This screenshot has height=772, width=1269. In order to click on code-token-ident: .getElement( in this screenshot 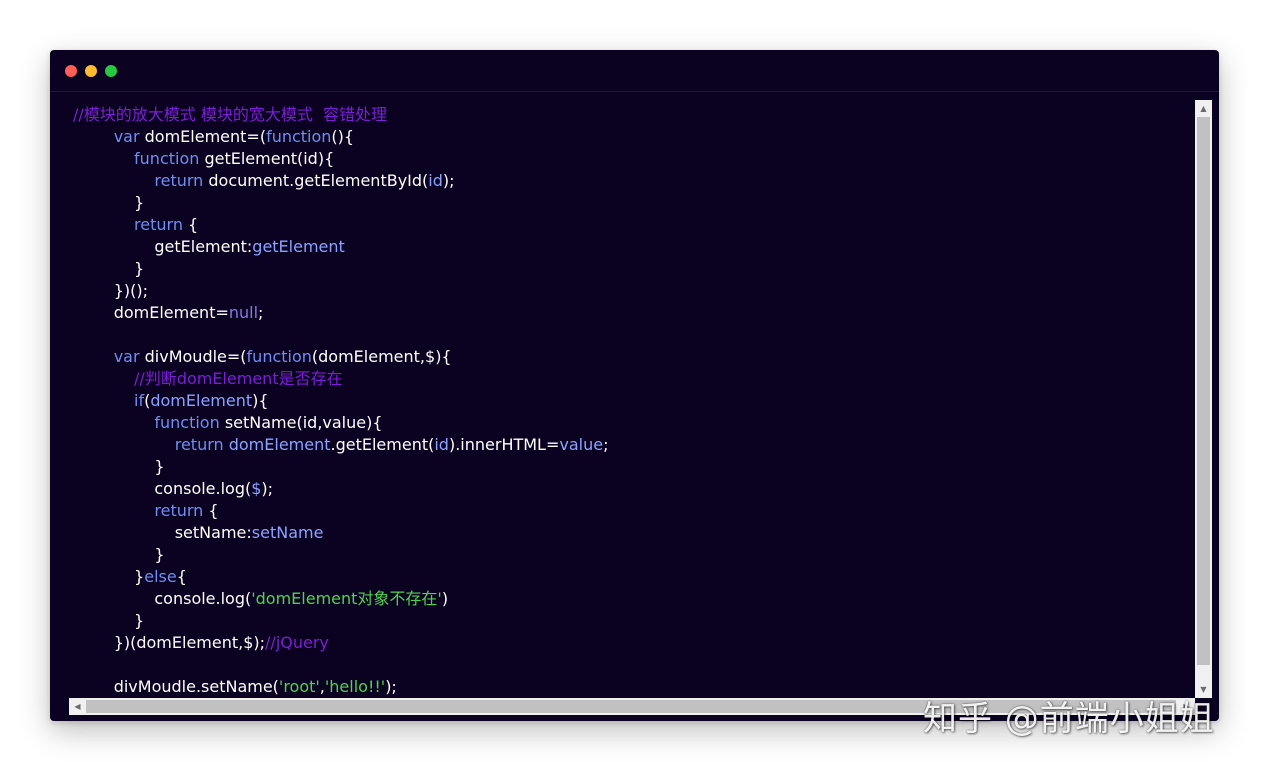, I will do `click(382, 444)`.